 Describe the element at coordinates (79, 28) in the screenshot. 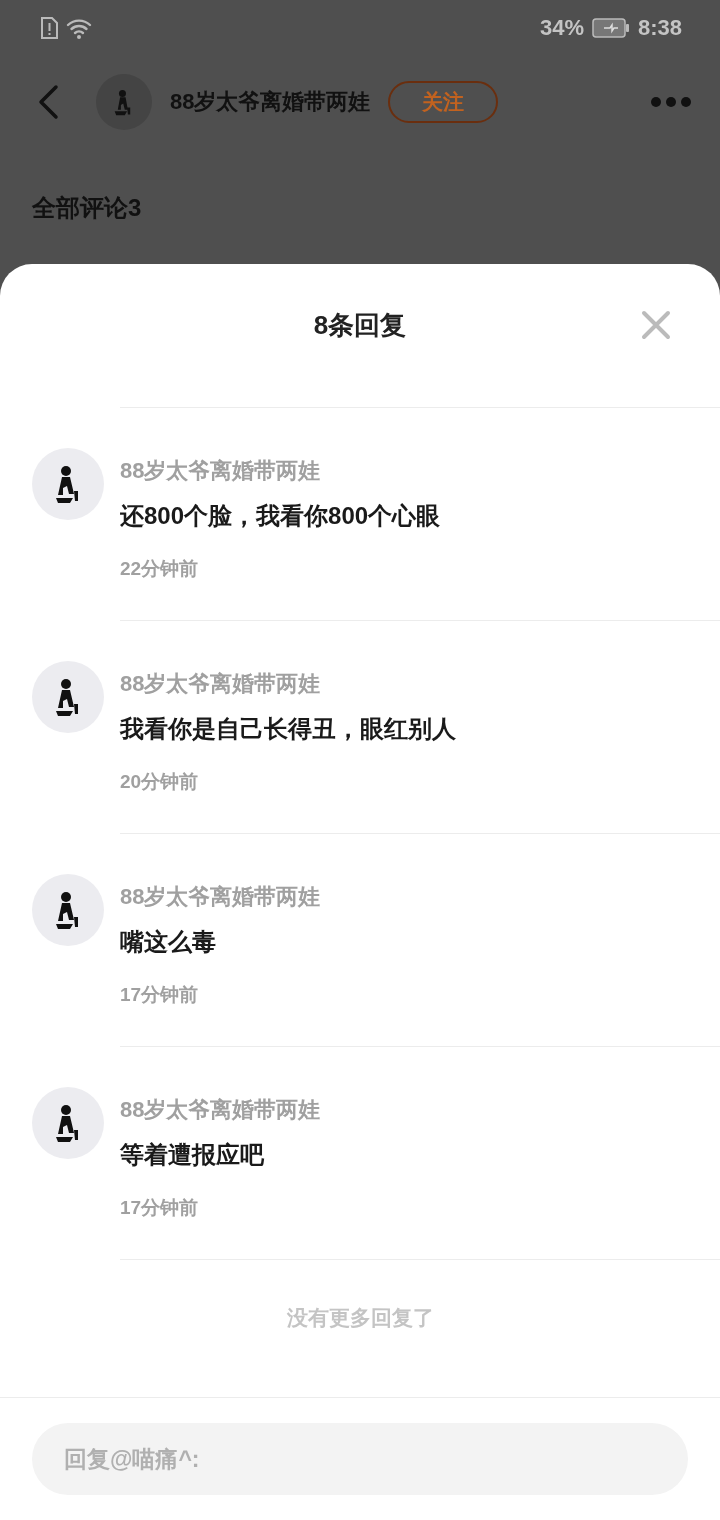

I see `wifi-icon` at that location.